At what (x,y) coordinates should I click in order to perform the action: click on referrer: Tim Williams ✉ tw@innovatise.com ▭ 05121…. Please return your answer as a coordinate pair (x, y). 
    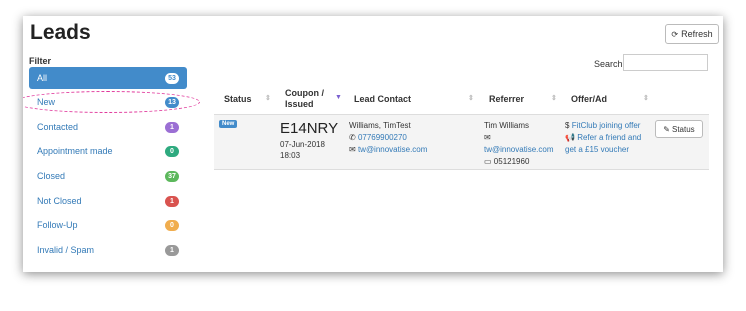
    Looking at the image, I should click on (518, 144).